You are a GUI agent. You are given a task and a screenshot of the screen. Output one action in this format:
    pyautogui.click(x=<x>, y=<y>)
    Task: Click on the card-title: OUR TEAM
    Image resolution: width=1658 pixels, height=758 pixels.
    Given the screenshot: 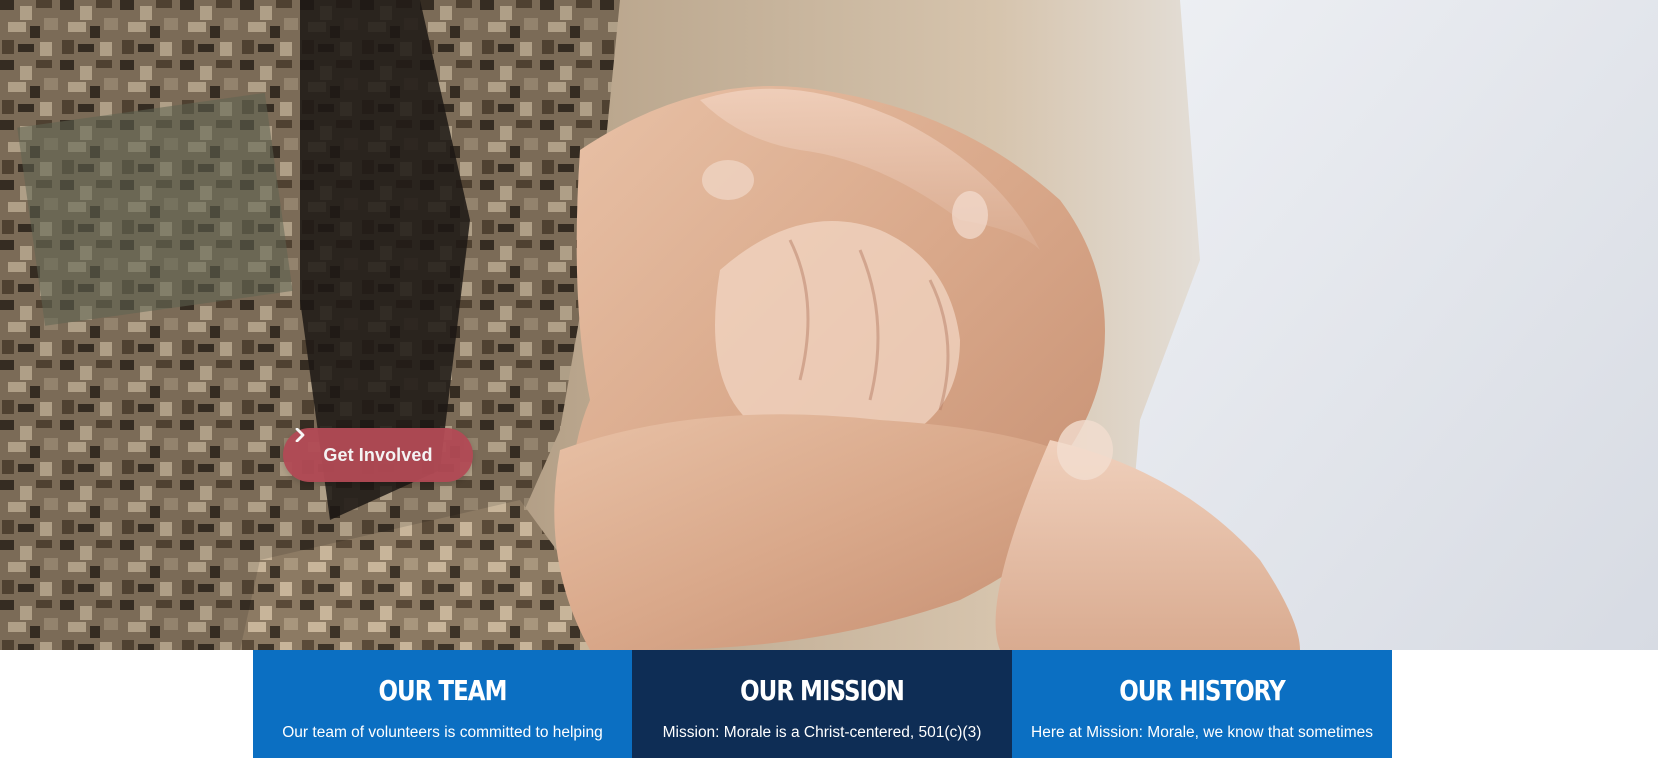 What is the action you would take?
    pyautogui.click(x=443, y=690)
    